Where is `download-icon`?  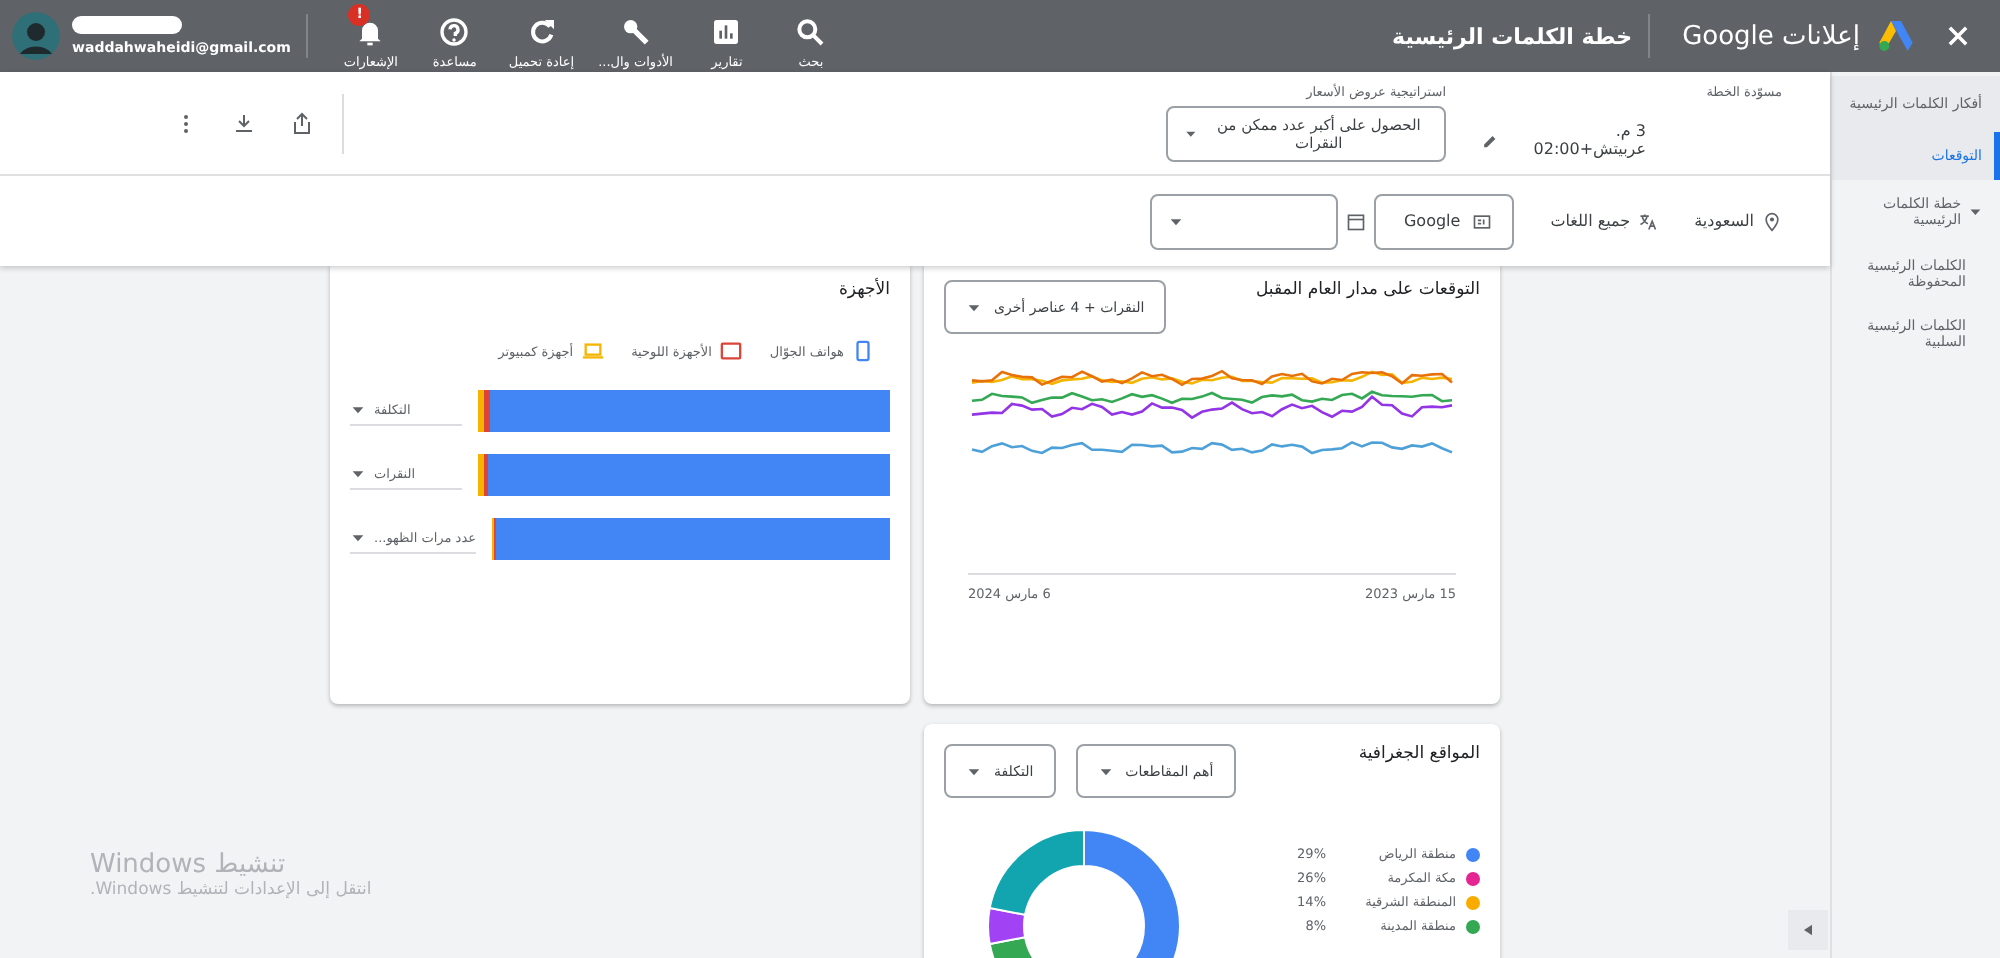
download-icon is located at coordinates (244, 123).